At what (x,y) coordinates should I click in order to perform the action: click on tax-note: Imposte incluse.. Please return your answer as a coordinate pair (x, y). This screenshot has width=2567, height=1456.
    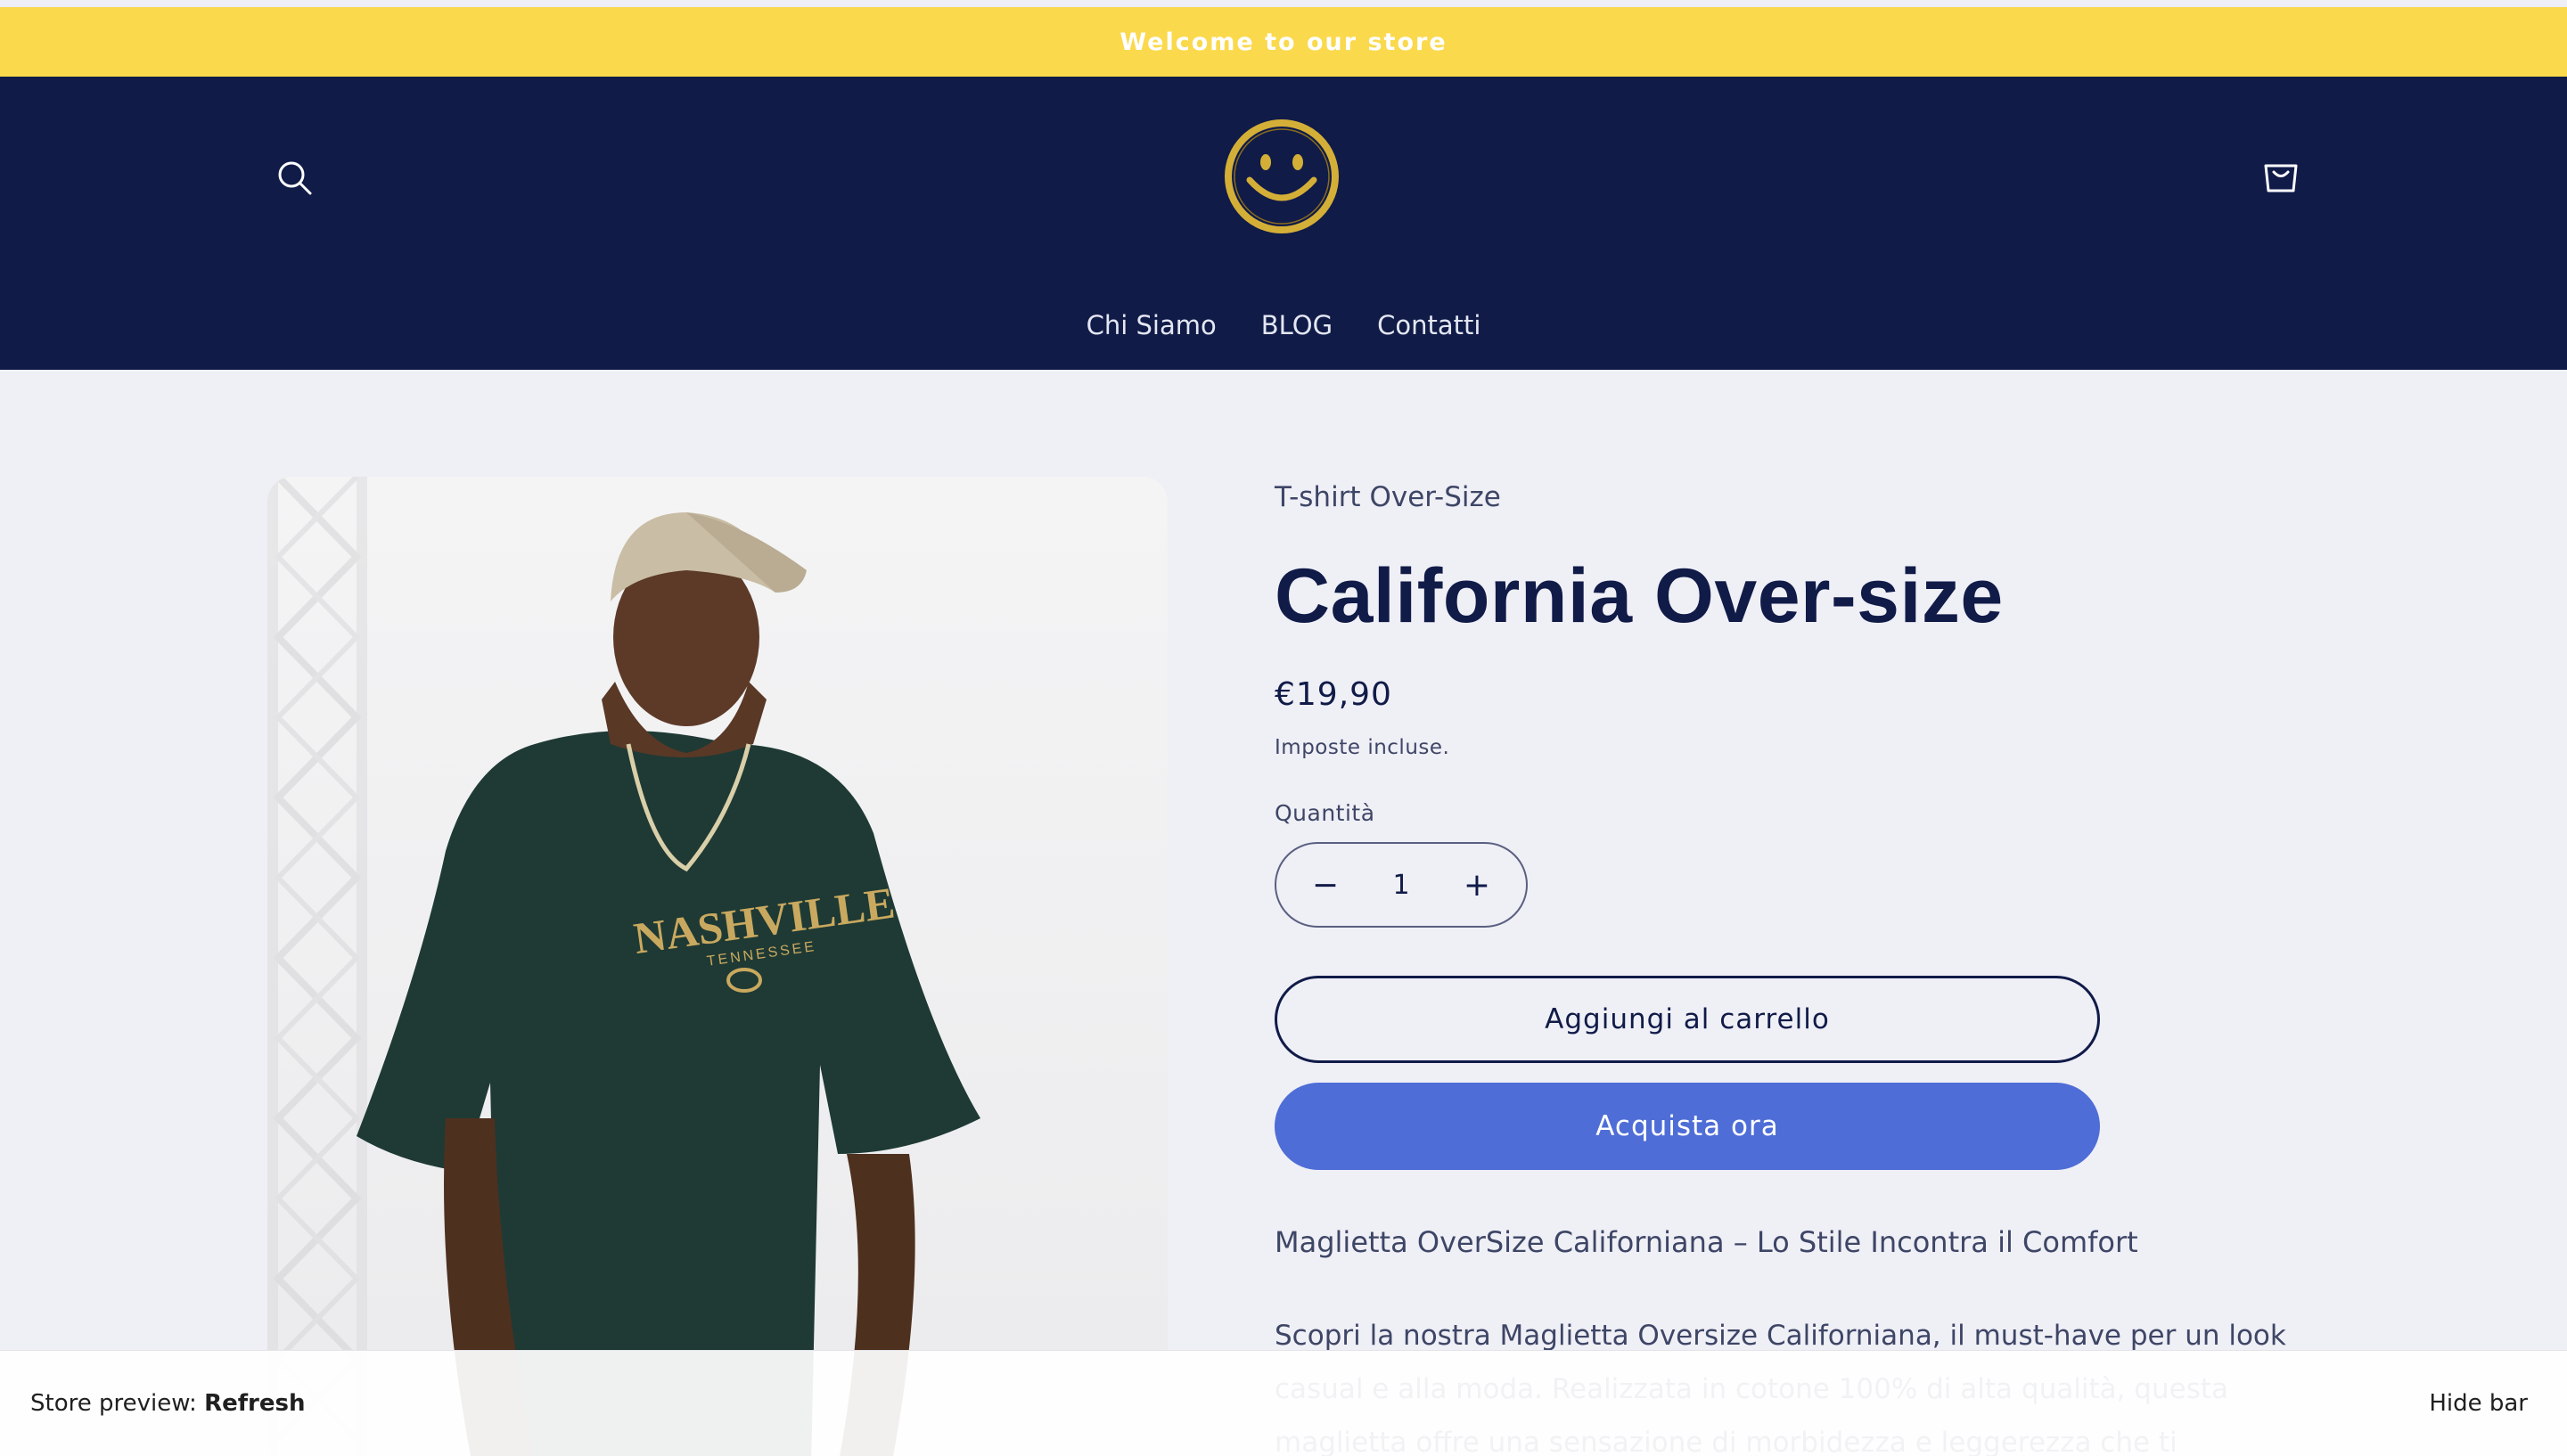
    Looking at the image, I should click on (1362, 747).